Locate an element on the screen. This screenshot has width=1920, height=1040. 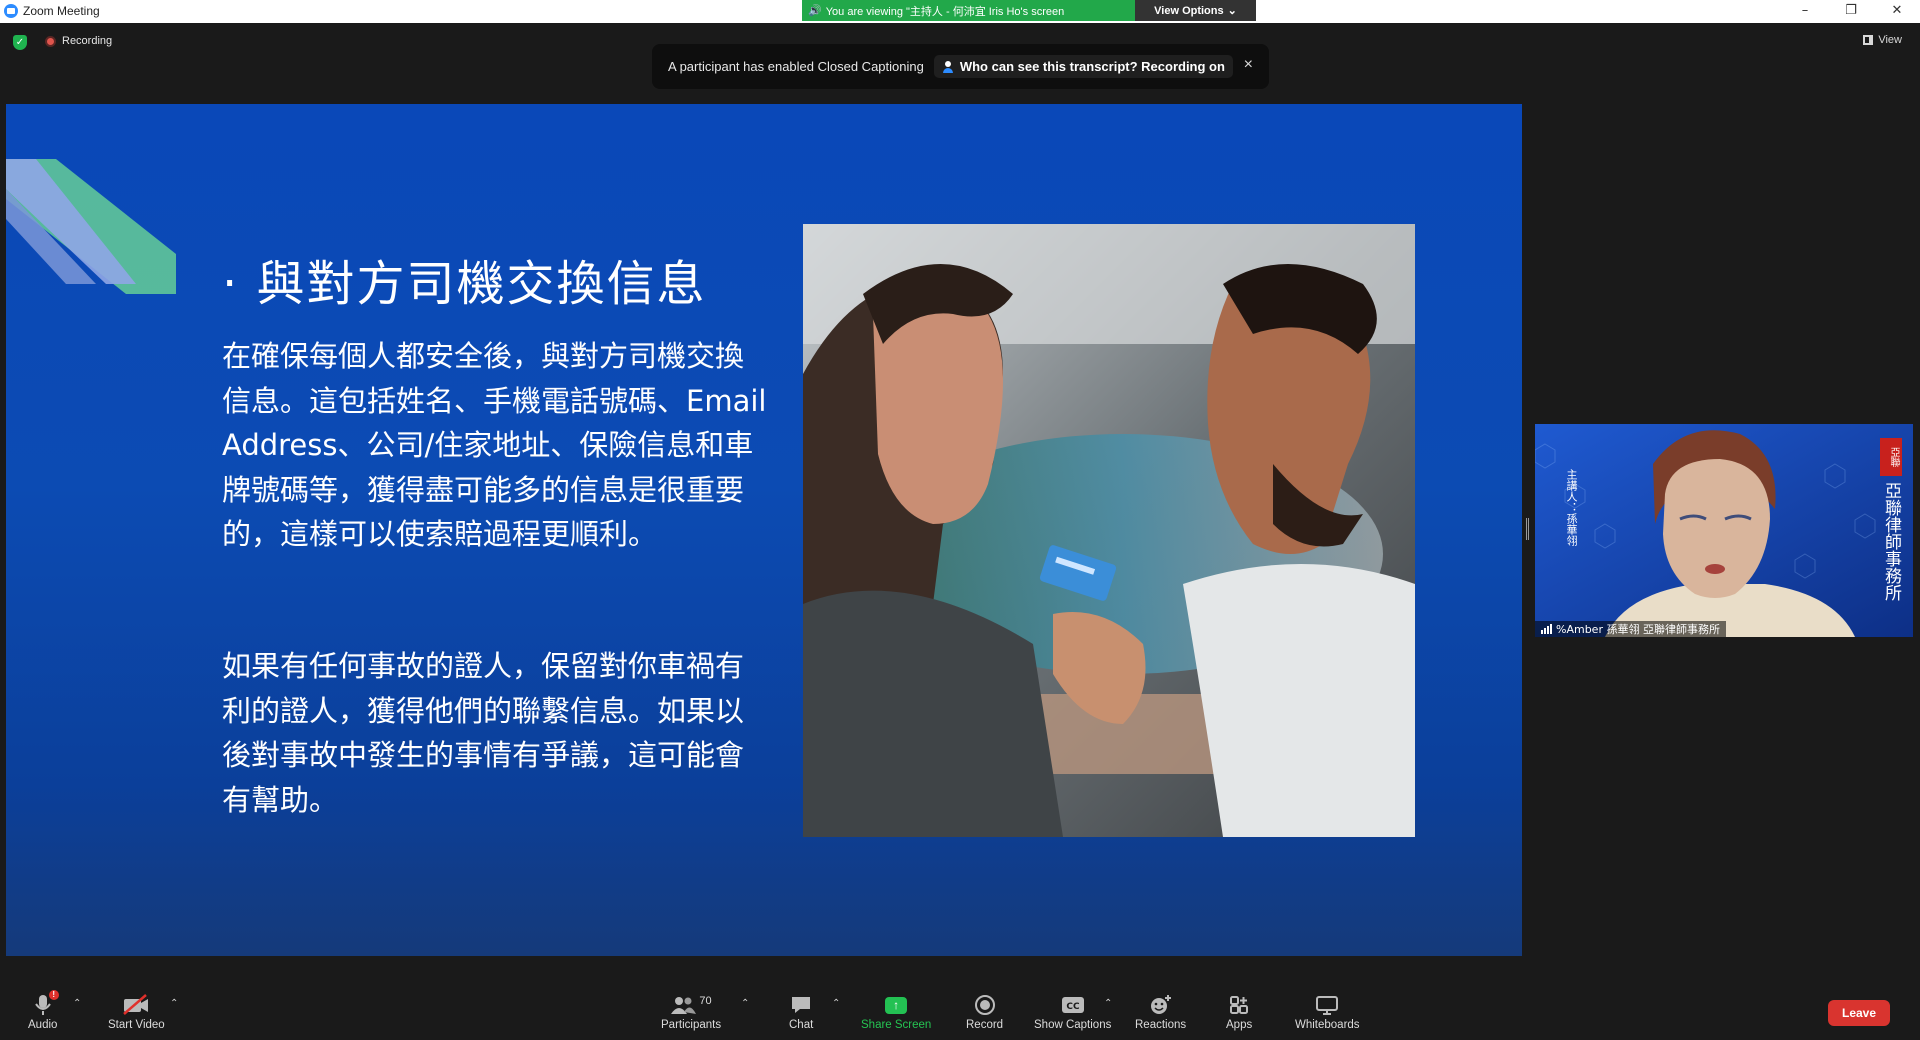
chevron-down-icon: ⌄ is located at coordinates (1232, 11).